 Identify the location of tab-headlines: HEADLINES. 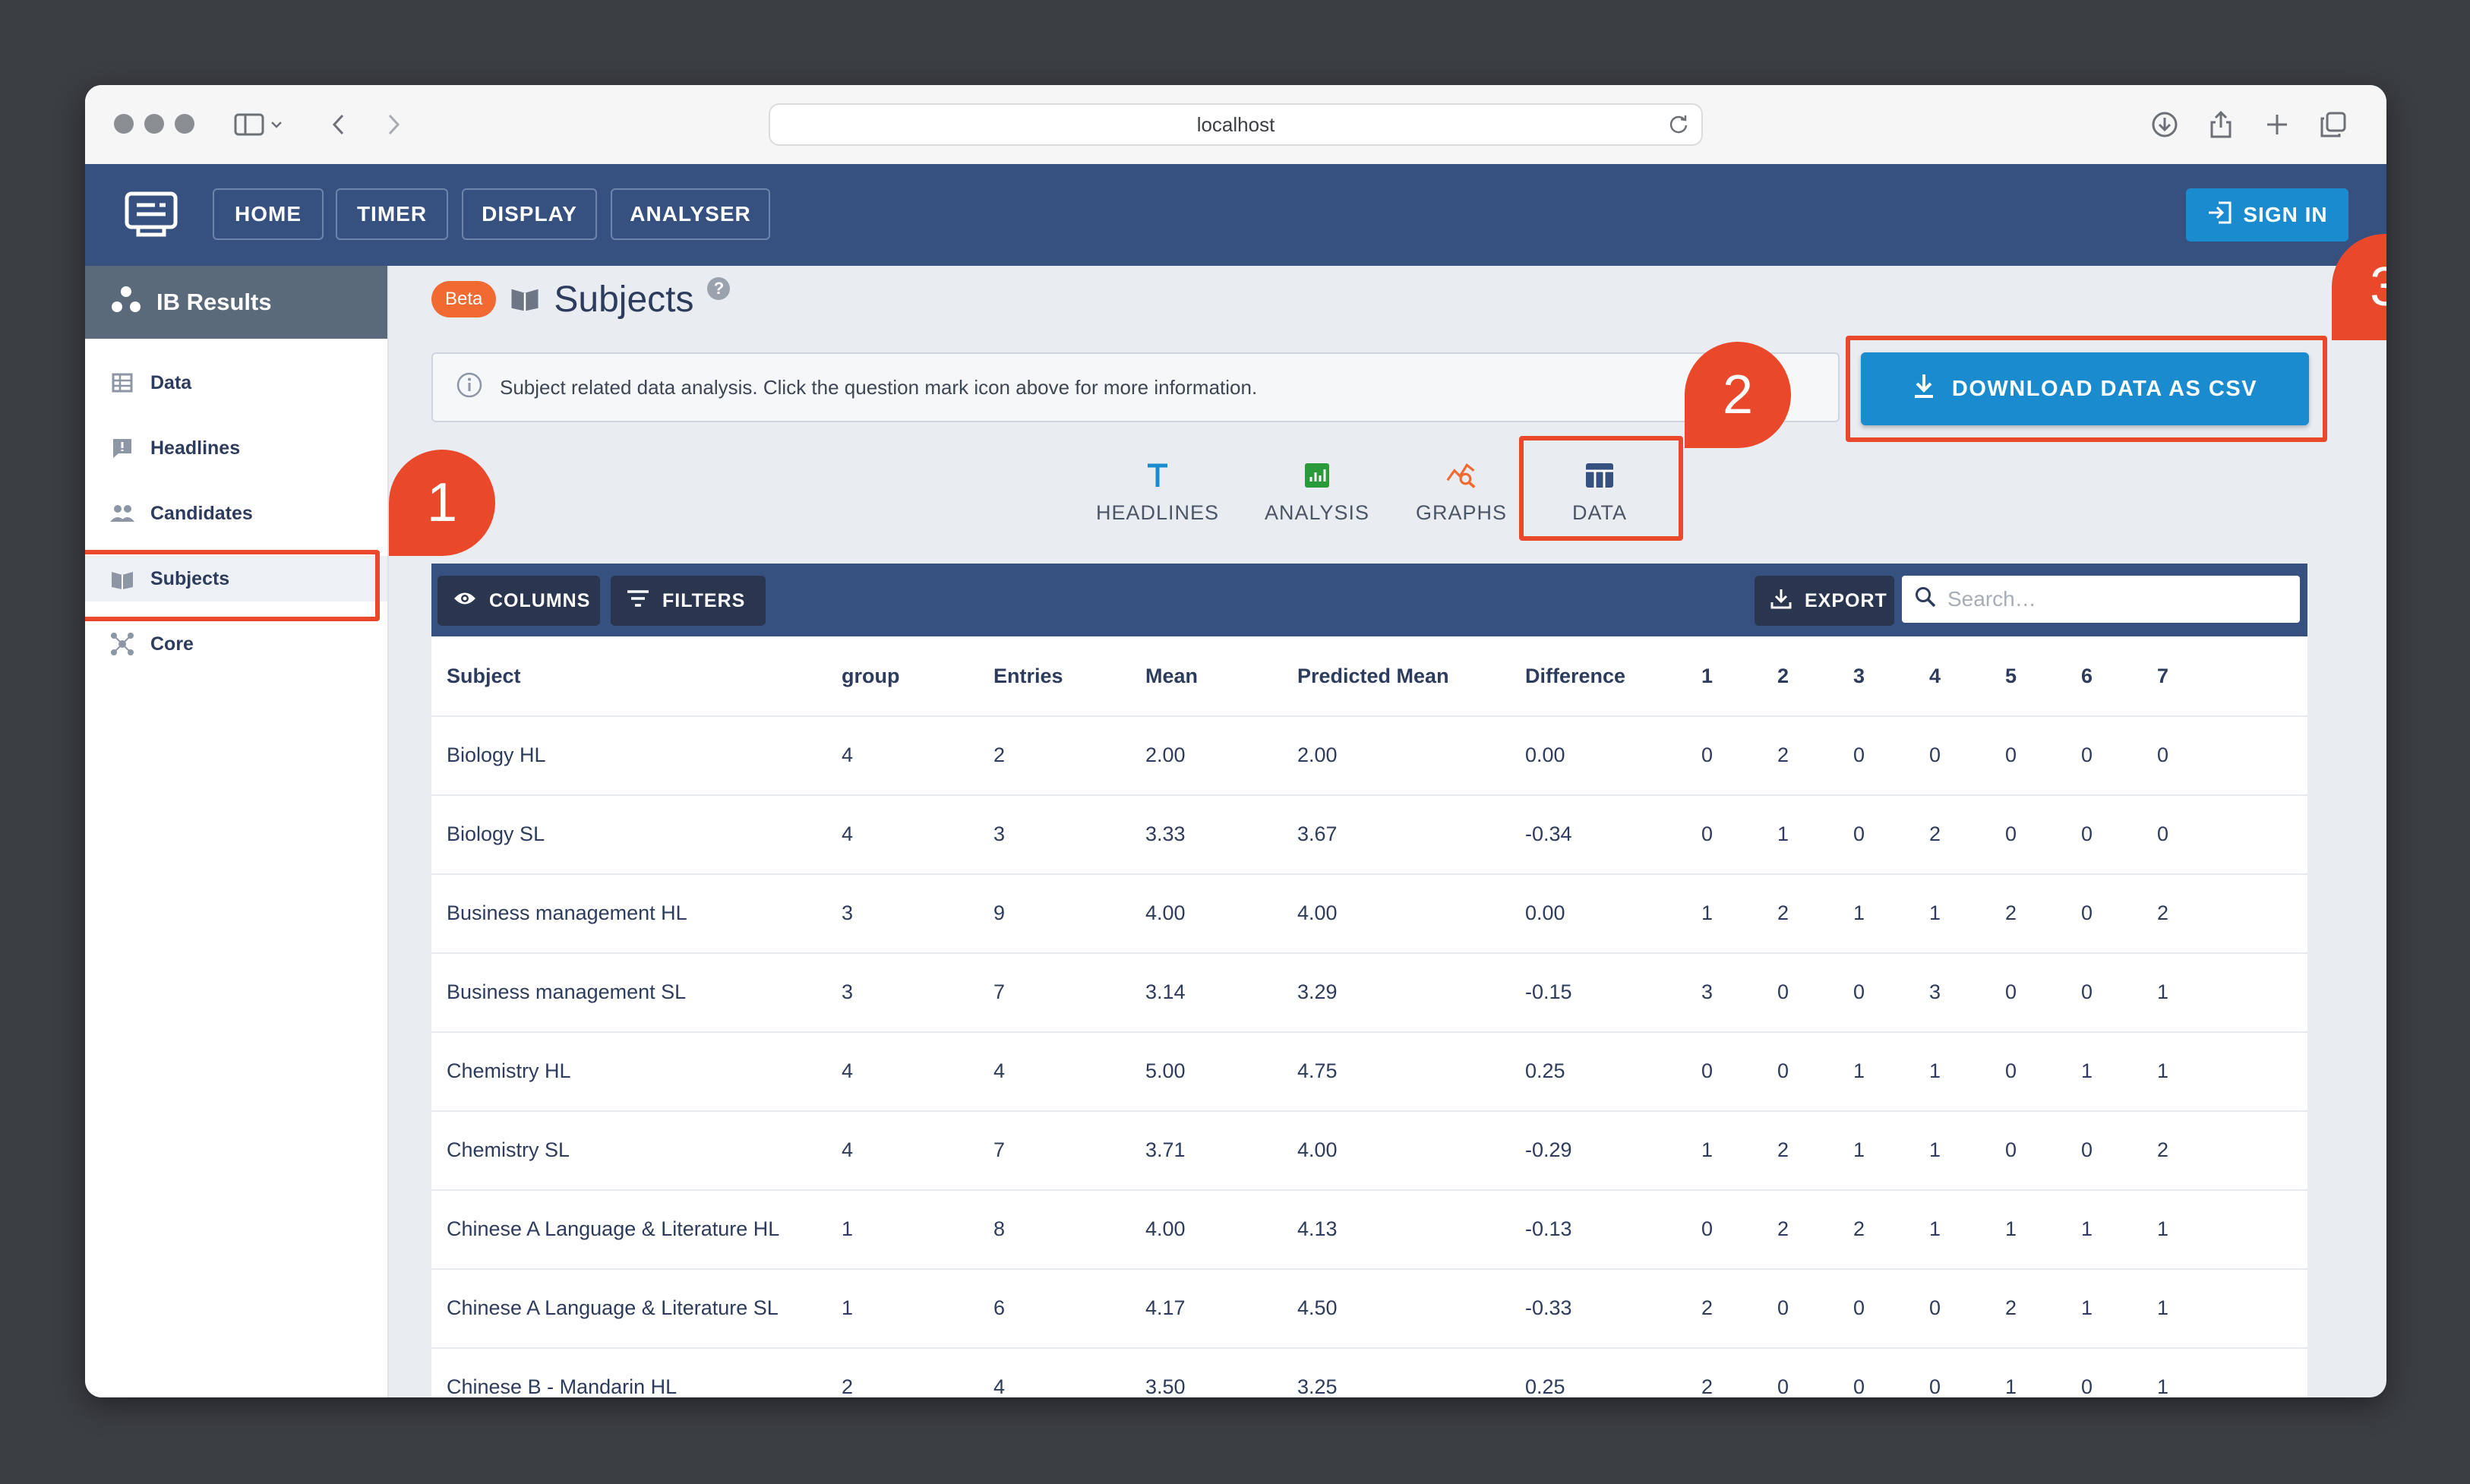
(1158, 492).